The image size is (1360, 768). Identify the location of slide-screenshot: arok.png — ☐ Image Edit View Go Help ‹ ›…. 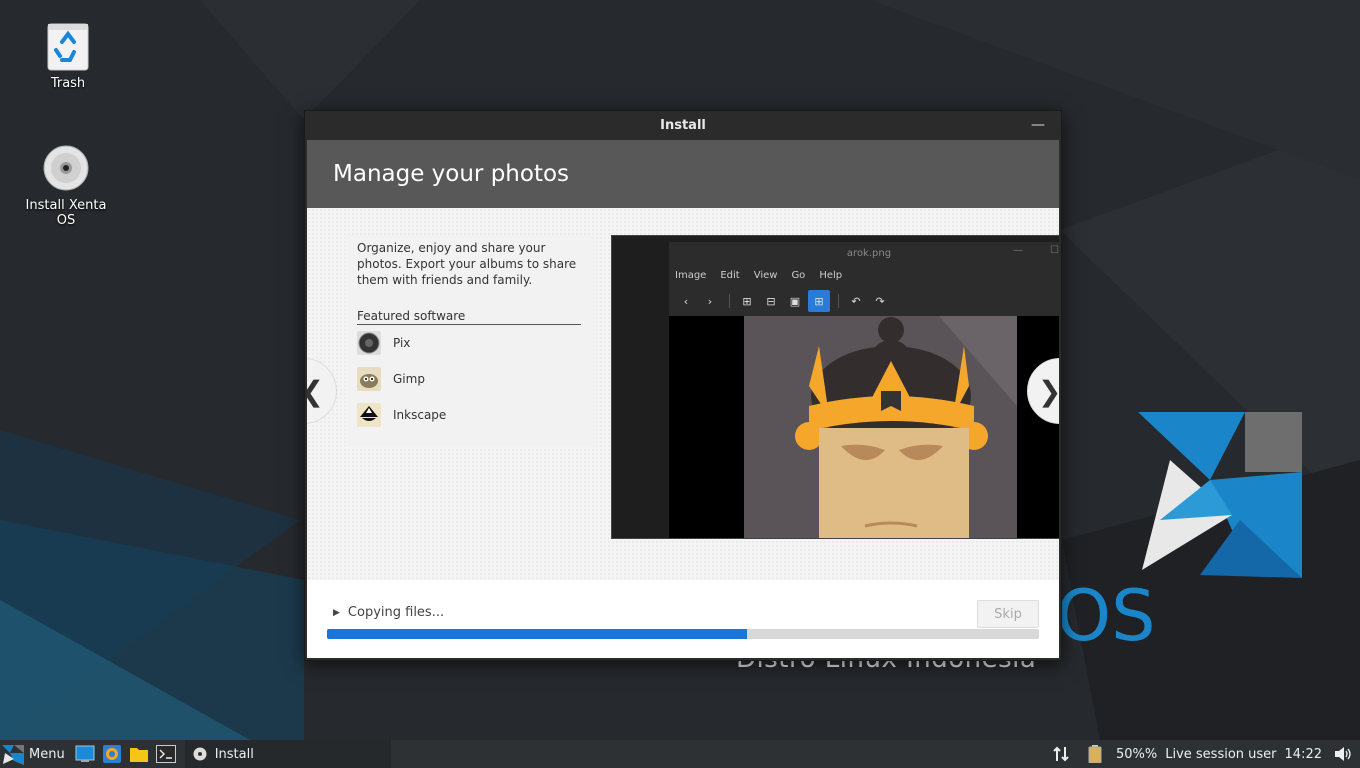
(835, 387).